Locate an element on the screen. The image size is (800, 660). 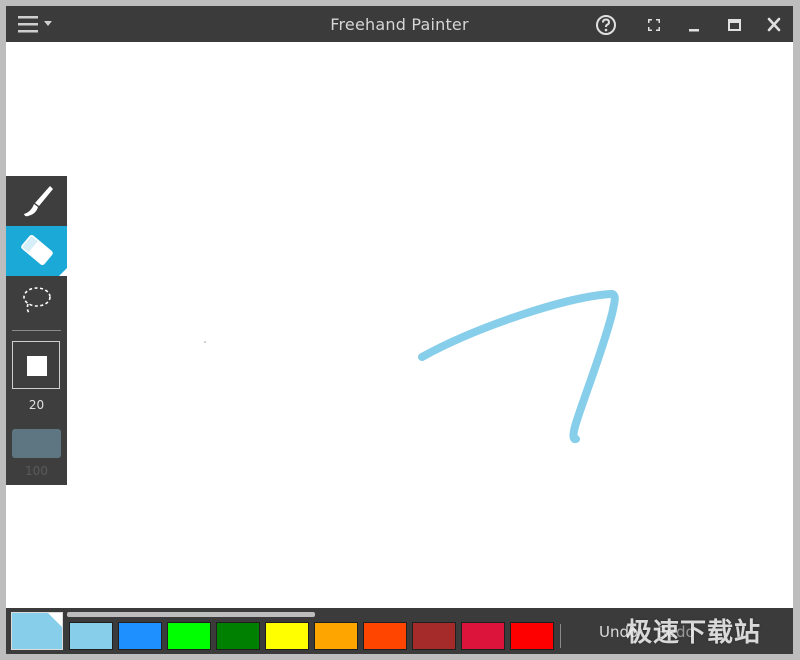
current-color-corner is located at coordinates (55, 620).